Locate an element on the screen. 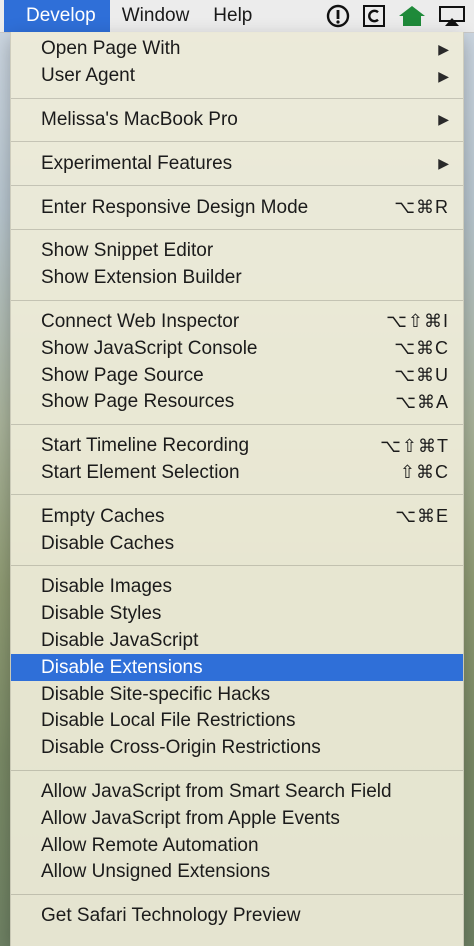  info-circle-icon is located at coordinates (338, 16).